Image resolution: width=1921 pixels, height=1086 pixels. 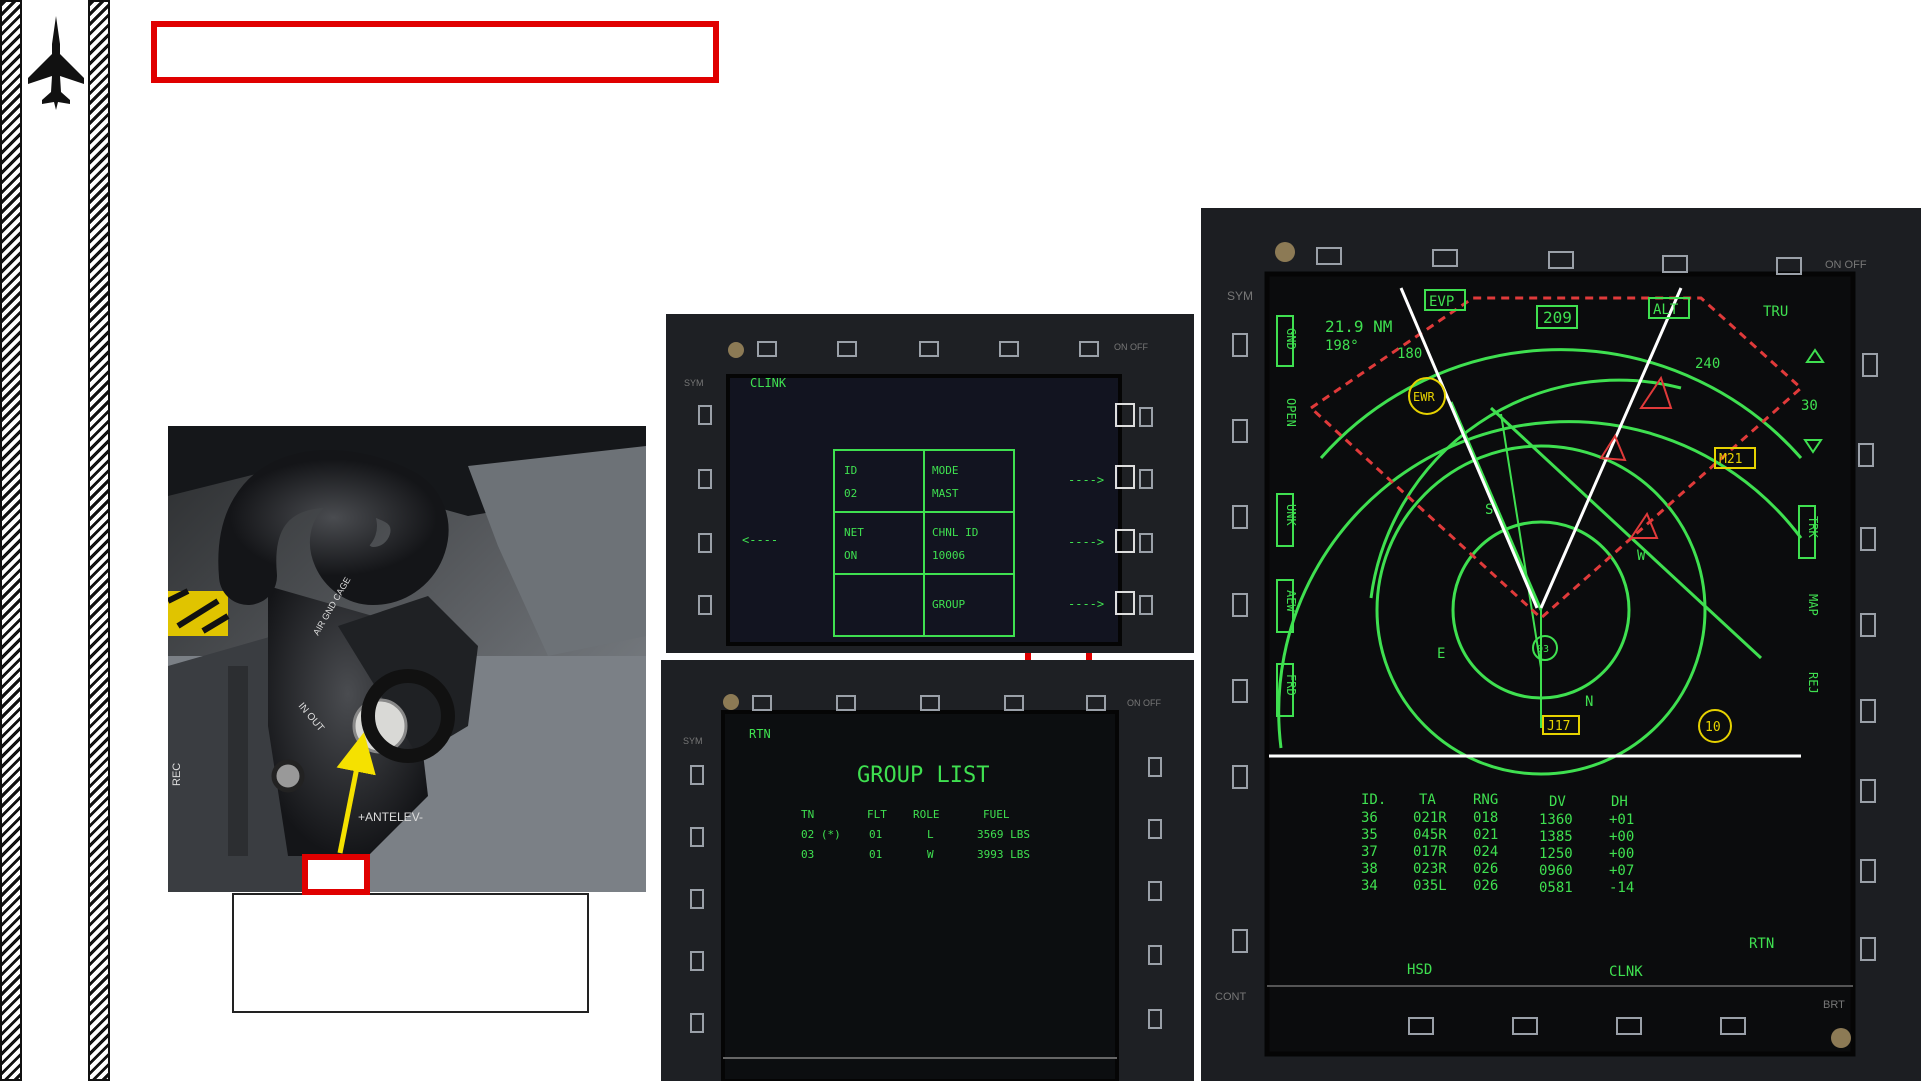 I want to click on hsd-brt-label: BRT, so click(x=1834, y=1005).